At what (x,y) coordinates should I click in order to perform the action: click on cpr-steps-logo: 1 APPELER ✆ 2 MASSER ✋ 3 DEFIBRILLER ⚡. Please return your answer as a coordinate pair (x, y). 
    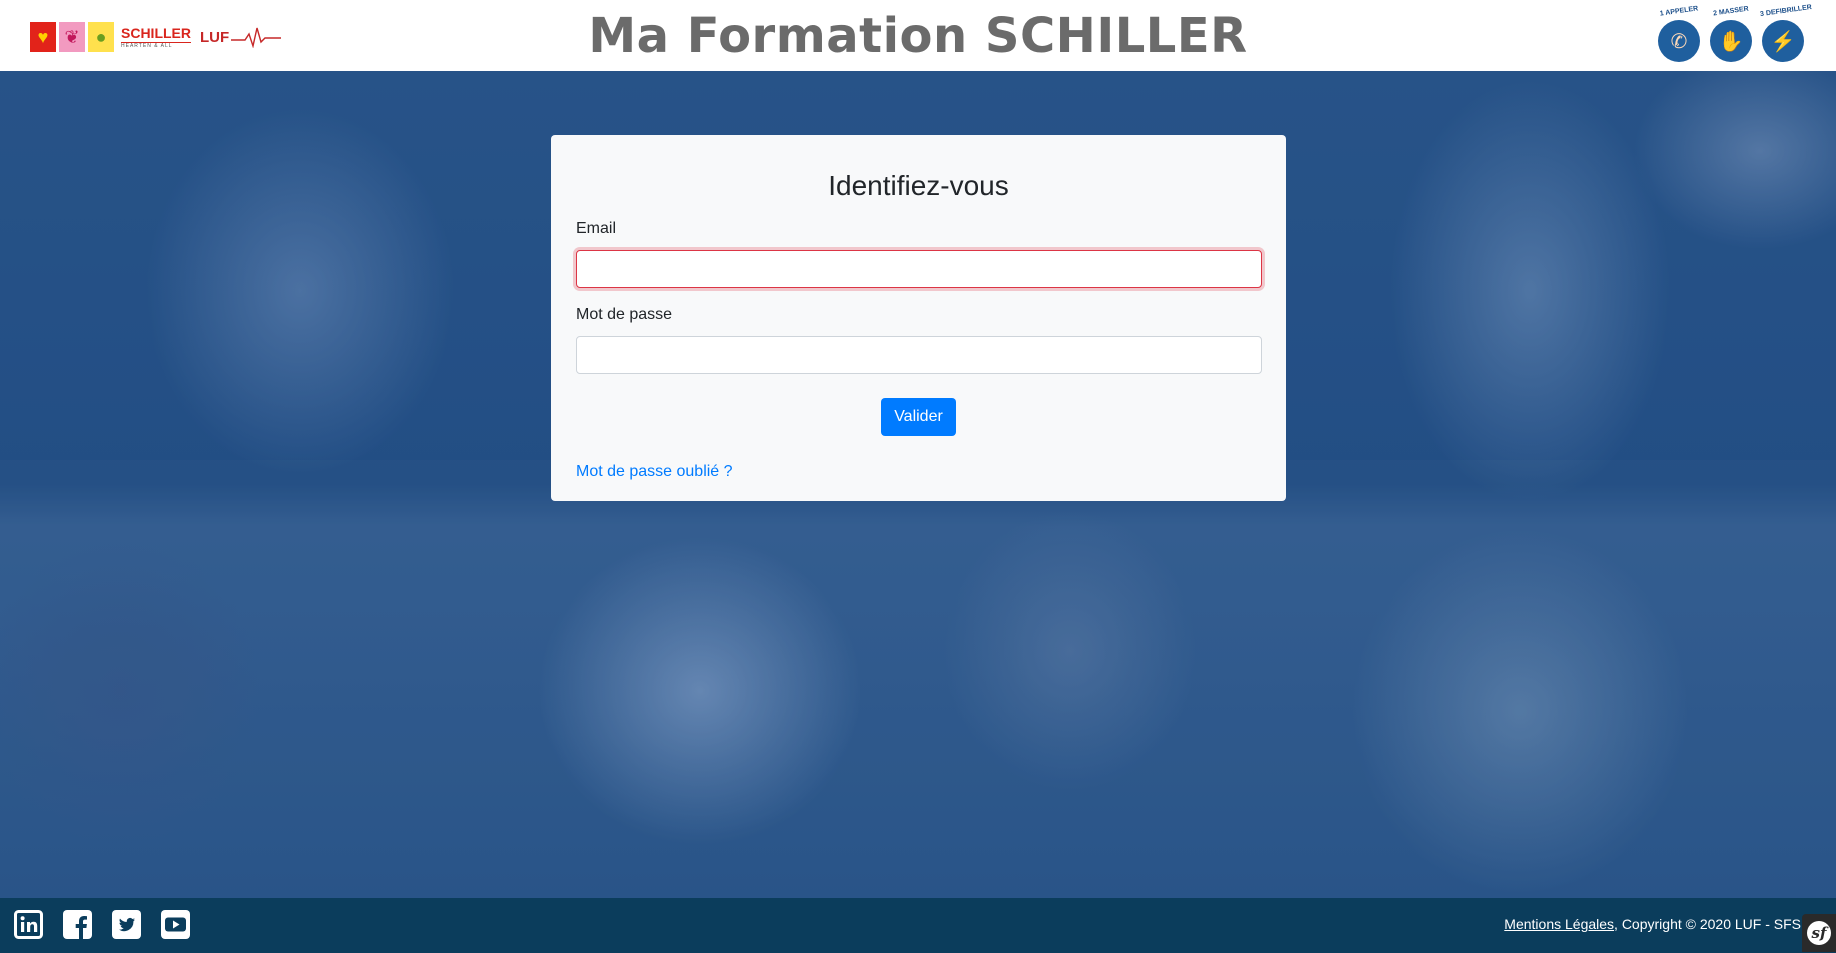
    Looking at the image, I should click on (1734, 32).